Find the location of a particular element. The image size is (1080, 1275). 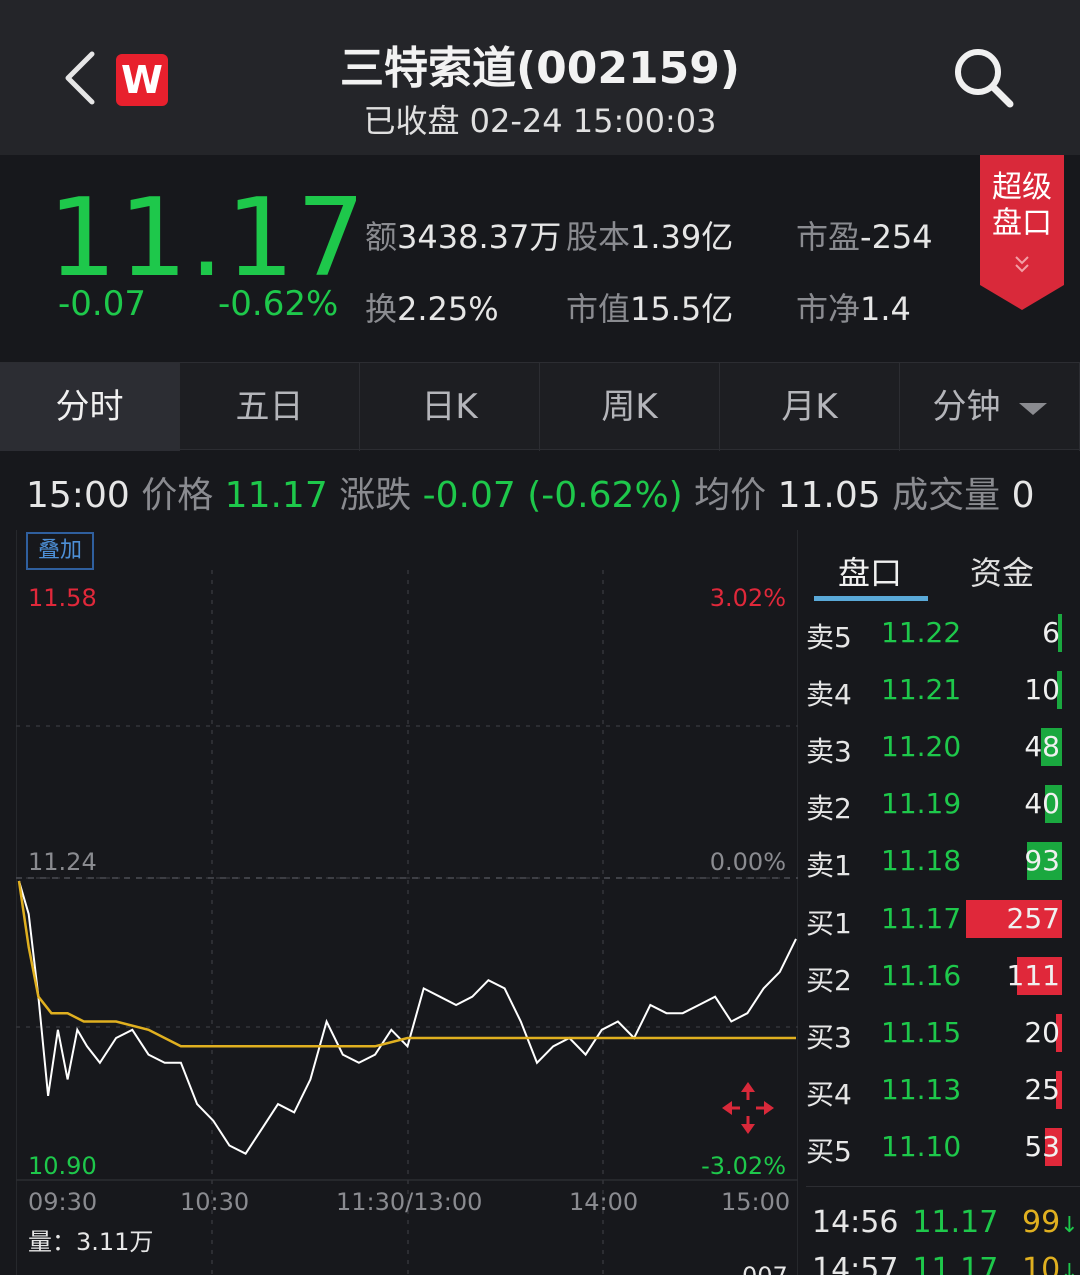

ask-row: 卖5 11.22 6 is located at coordinates (936, 634).